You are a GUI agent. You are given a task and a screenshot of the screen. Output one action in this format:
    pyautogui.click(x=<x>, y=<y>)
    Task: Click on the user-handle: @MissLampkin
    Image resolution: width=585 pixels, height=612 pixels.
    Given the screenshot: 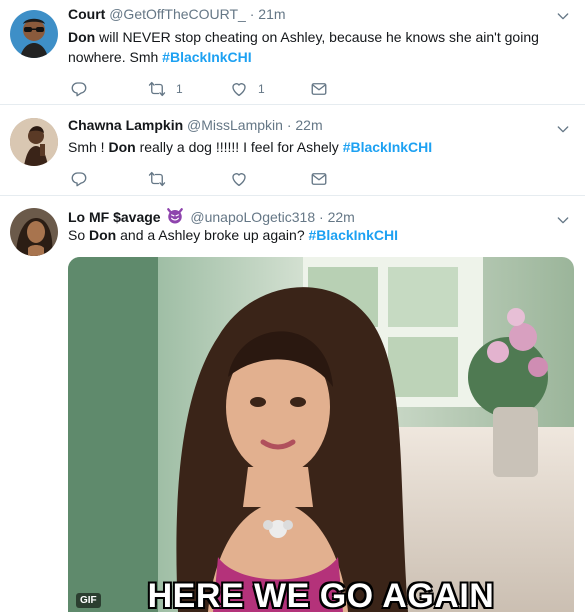 What is the action you would take?
    pyautogui.click(x=235, y=125)
    